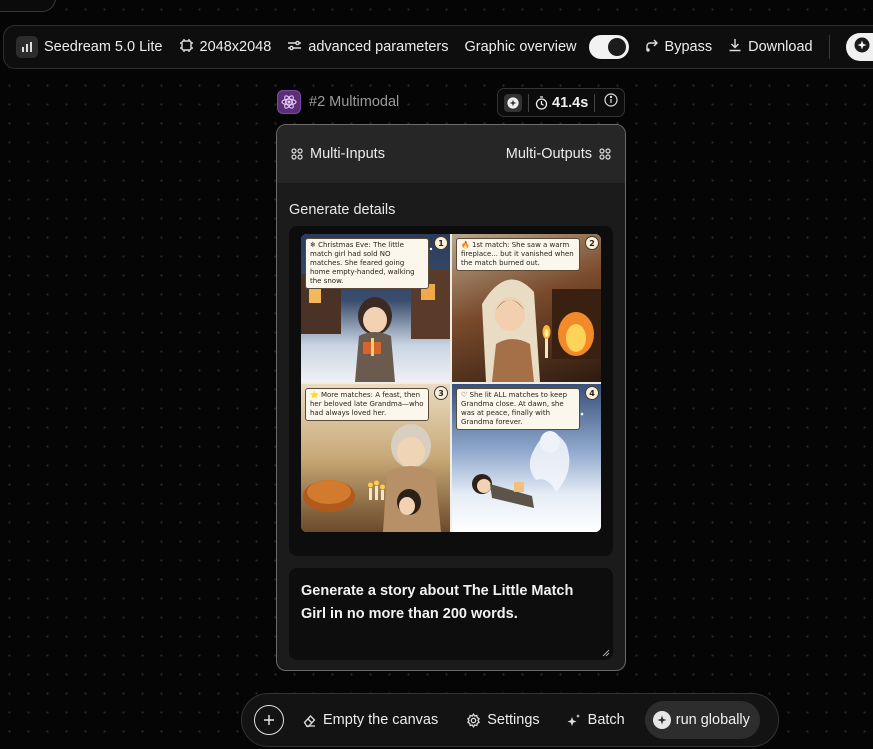 The image size is (873, 749). What do you see at coordinates (592, 393) in the screenshot?
I see `panel-number: 4` at bounding box center [592, 393].